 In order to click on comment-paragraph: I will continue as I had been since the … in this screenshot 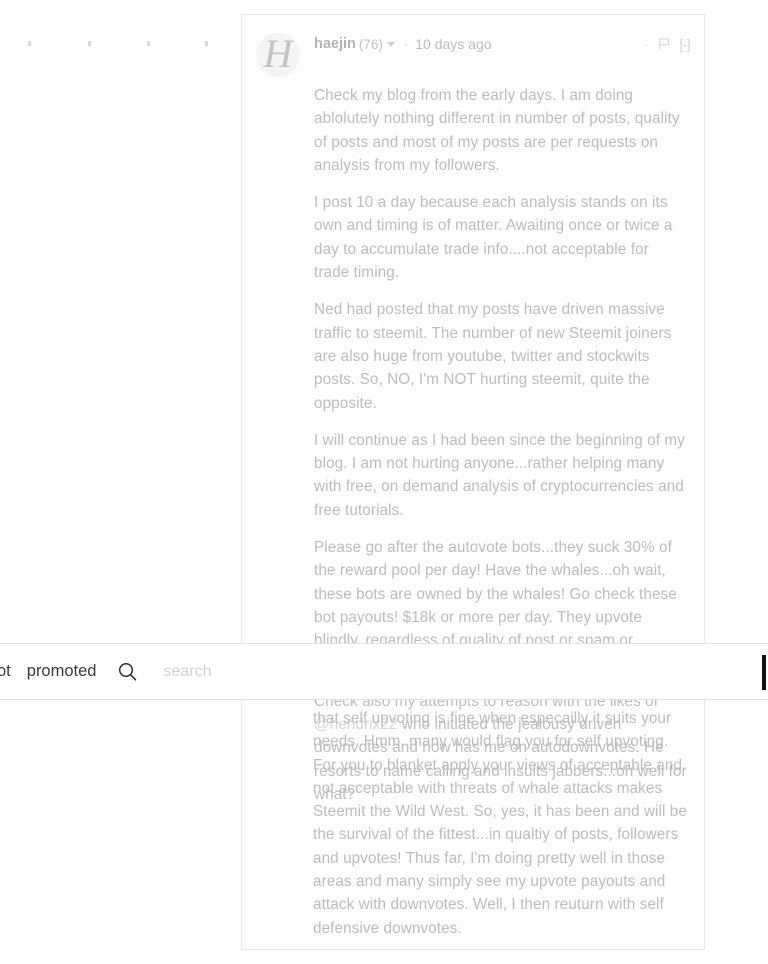, I will do `click(499, 475)`.